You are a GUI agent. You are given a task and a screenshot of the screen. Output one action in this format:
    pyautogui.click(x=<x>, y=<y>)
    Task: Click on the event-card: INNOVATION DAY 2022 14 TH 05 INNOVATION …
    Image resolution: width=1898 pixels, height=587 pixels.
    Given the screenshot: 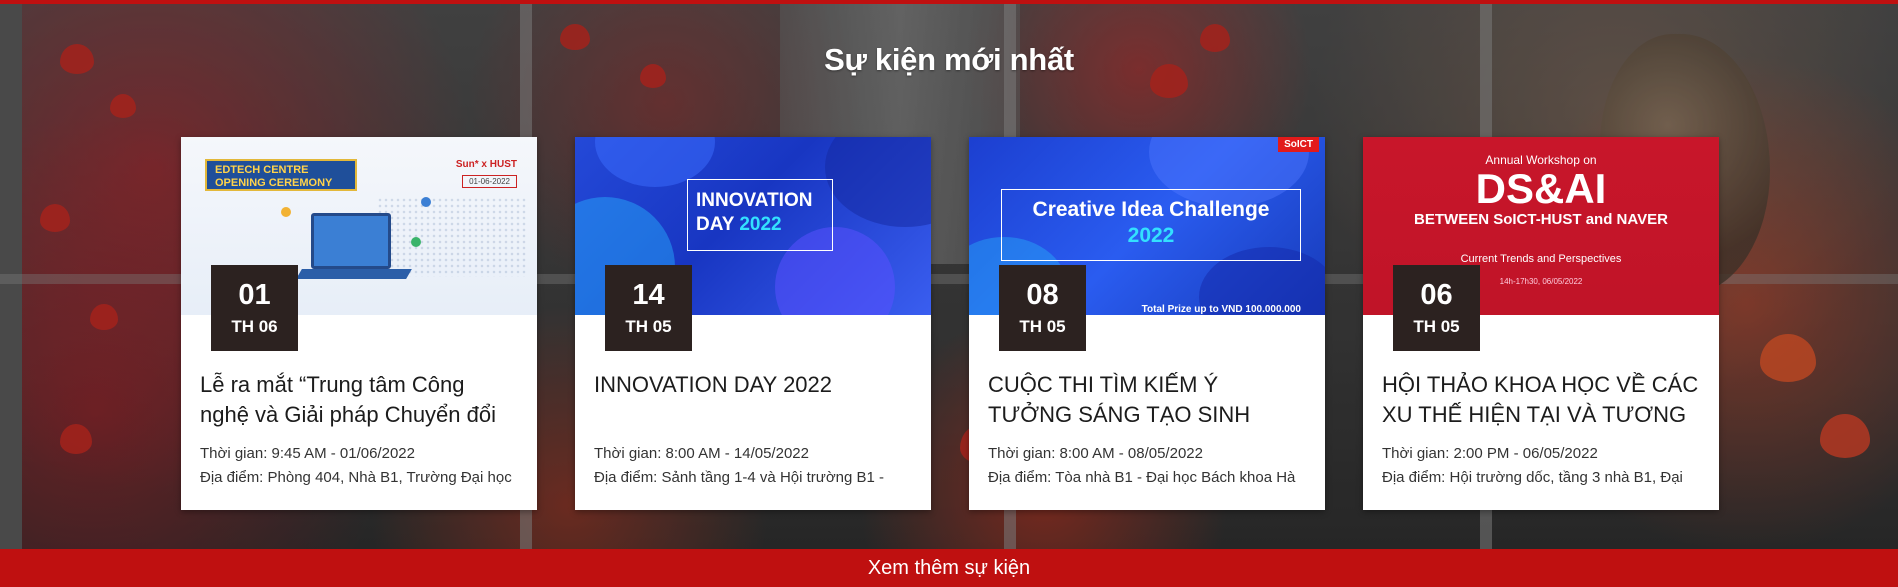 What is the action you would take?
    pyautogui.click(x=753, y=323)
    